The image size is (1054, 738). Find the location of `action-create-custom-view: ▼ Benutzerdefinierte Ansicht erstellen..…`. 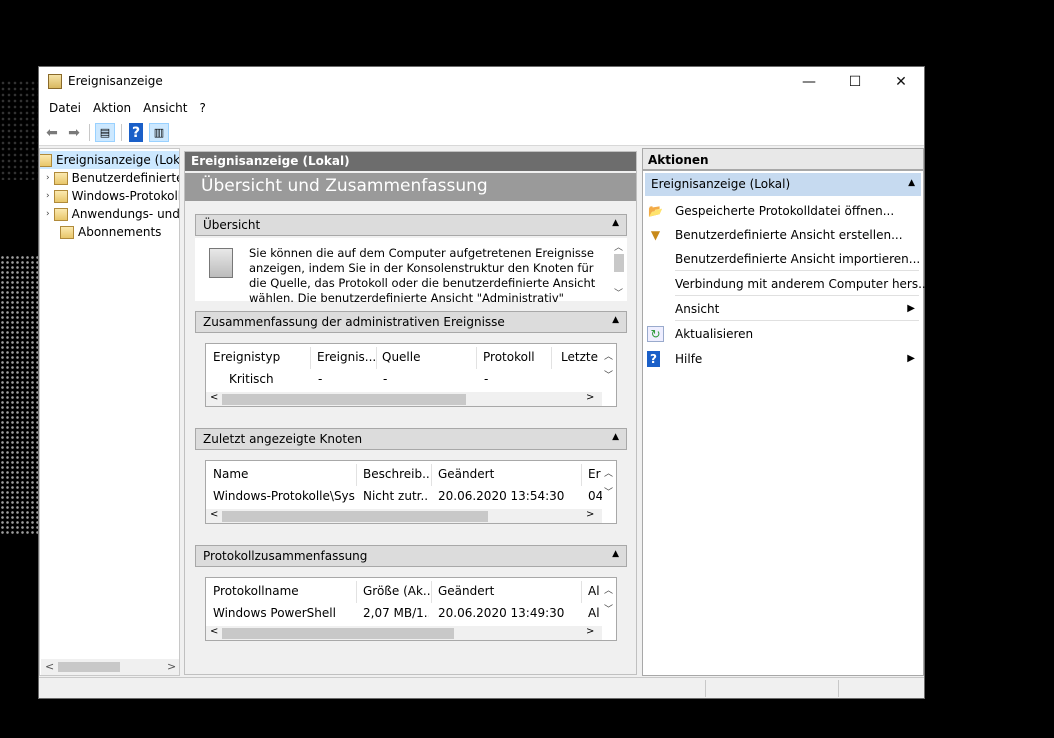

action-create-custom-view: ▼ Benutzerdefinierte Ansicht erstellen..… is located at coordinates (784, 235).